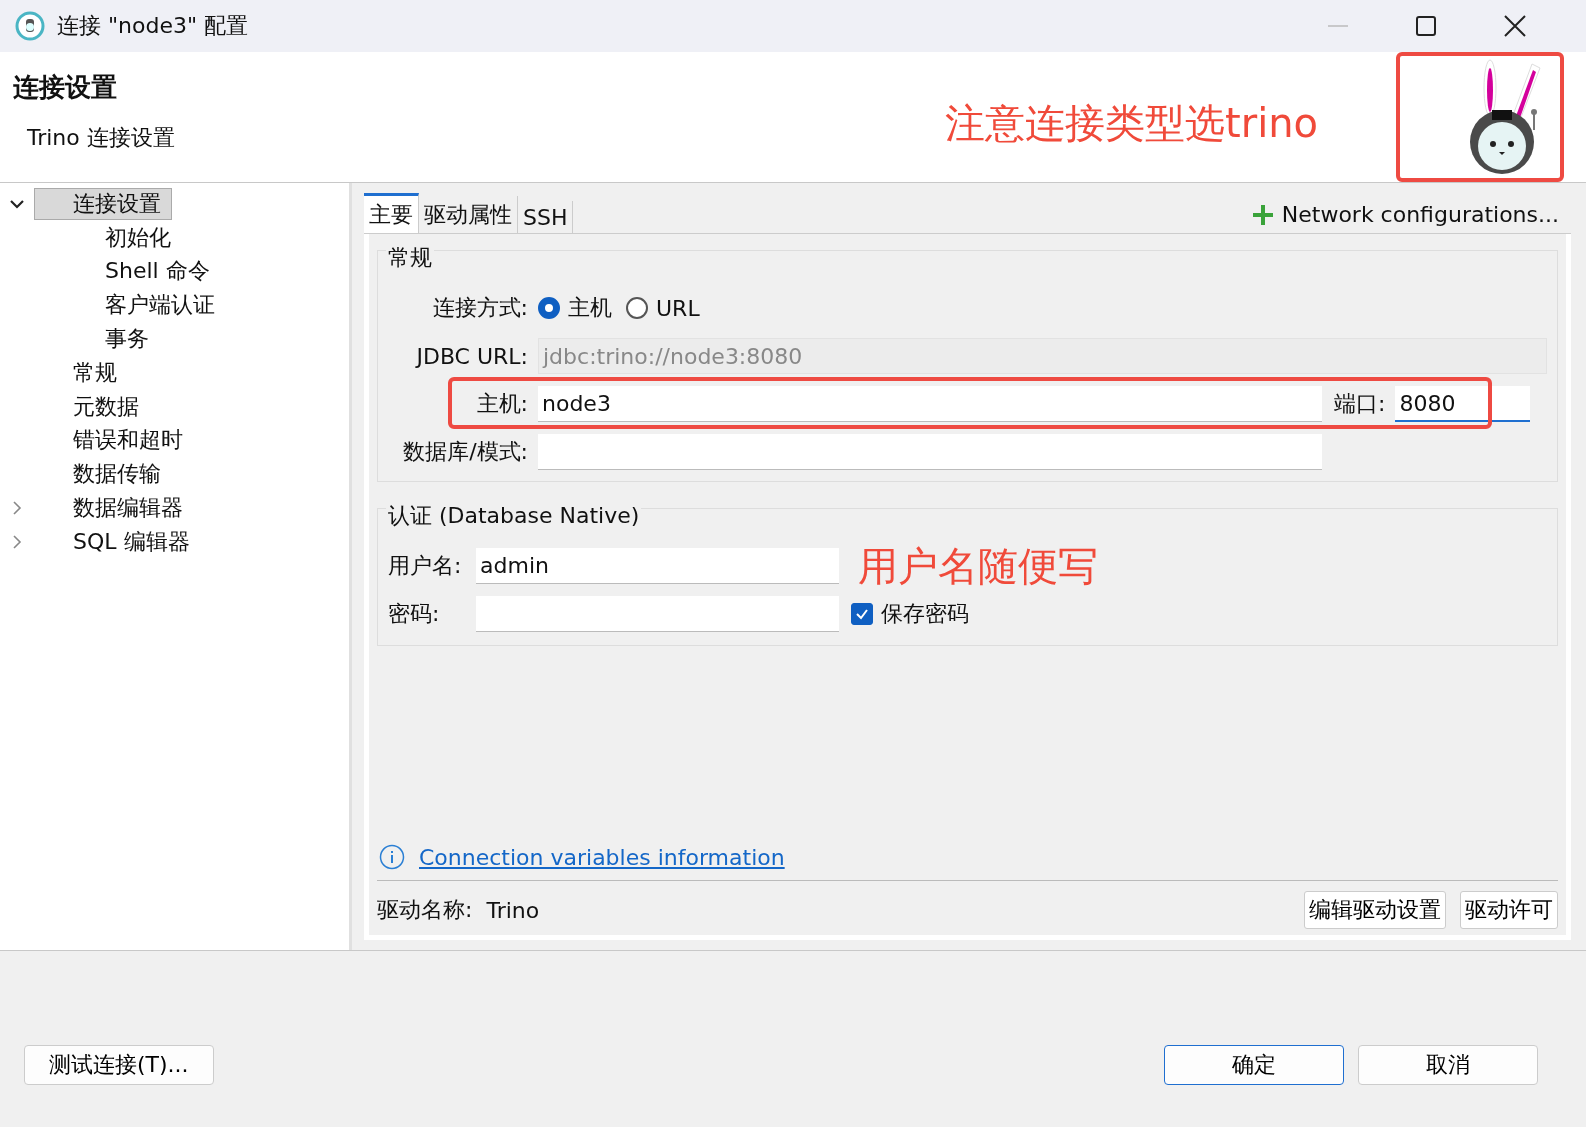 Image resolution: width=1586 pixels, height=1127 pixels. Describe the element at coordinates (153, 26) in the screenshot. I see `window-title: 连接 "node3" 配置` at that location.